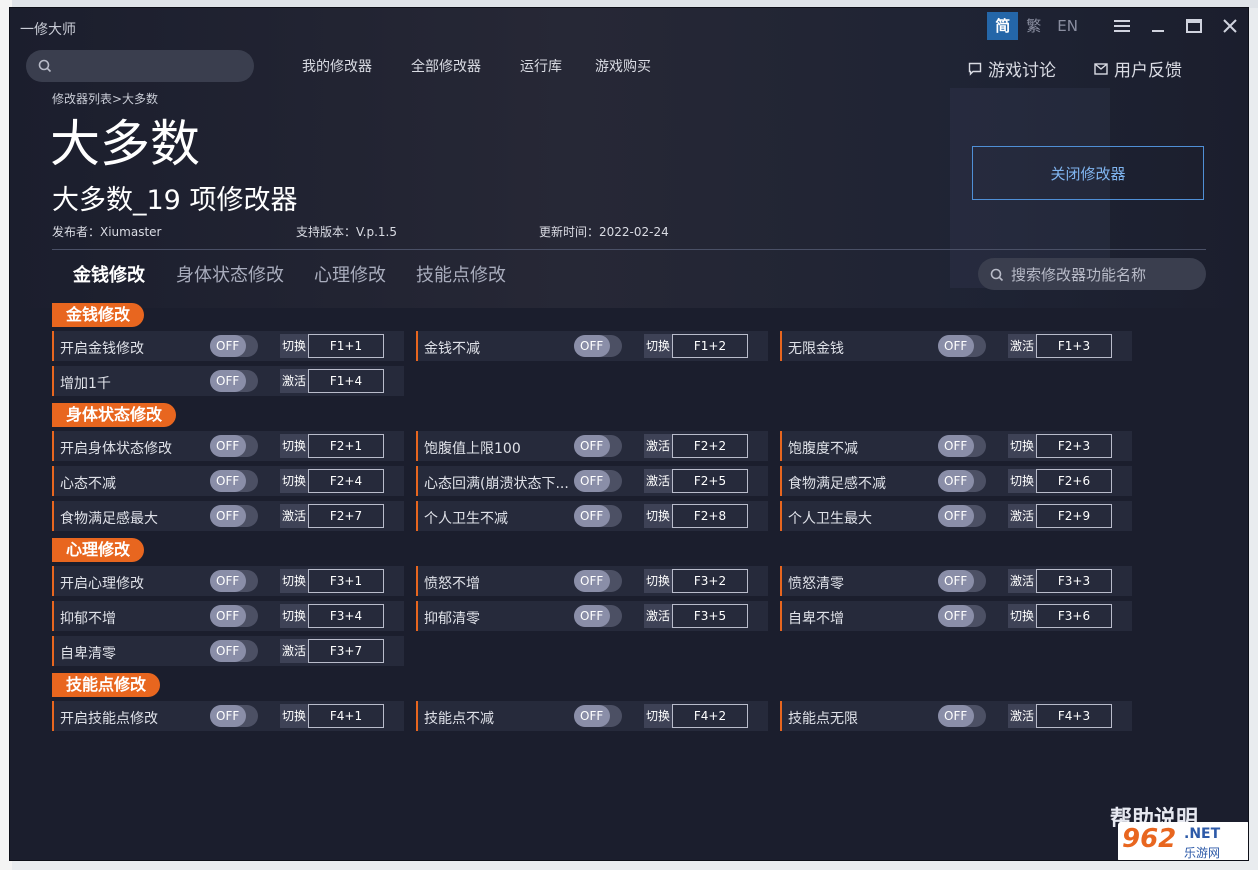 The height and width of the screenshot is (870, 1258). I want to click on cheat-label: 无限金钱, so click(816, 349).